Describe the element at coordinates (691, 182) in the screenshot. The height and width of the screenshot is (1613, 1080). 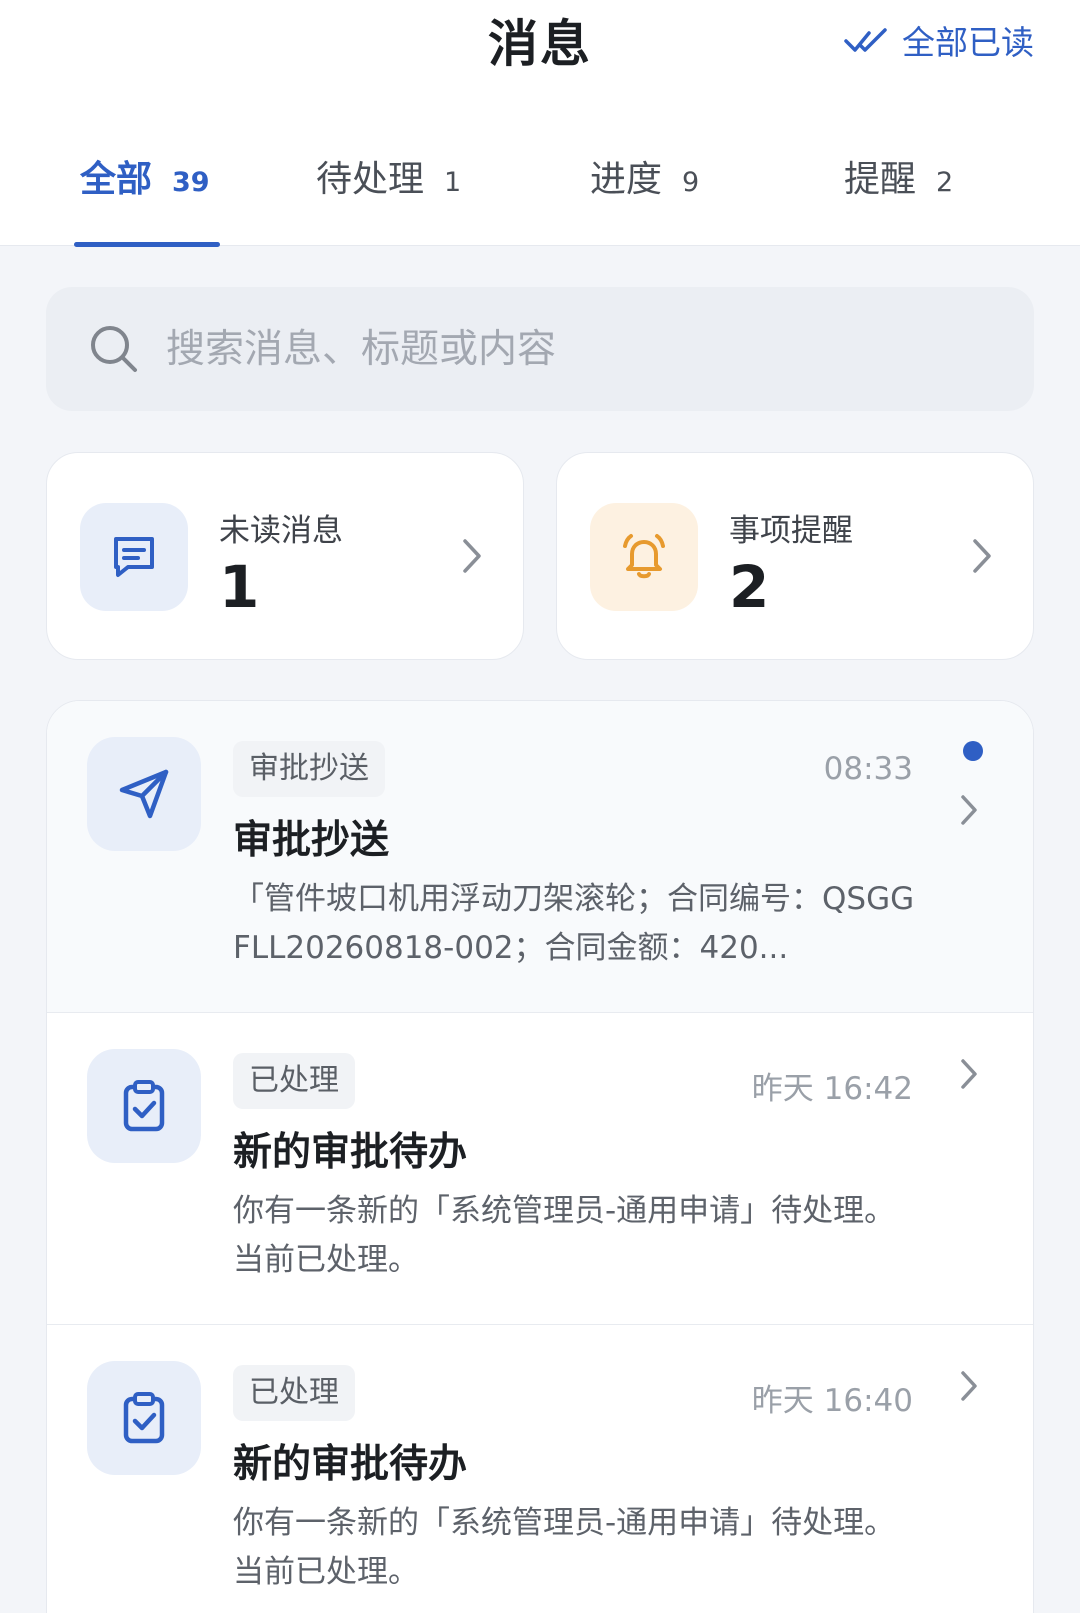
I see `tab-count: 9` at that location.